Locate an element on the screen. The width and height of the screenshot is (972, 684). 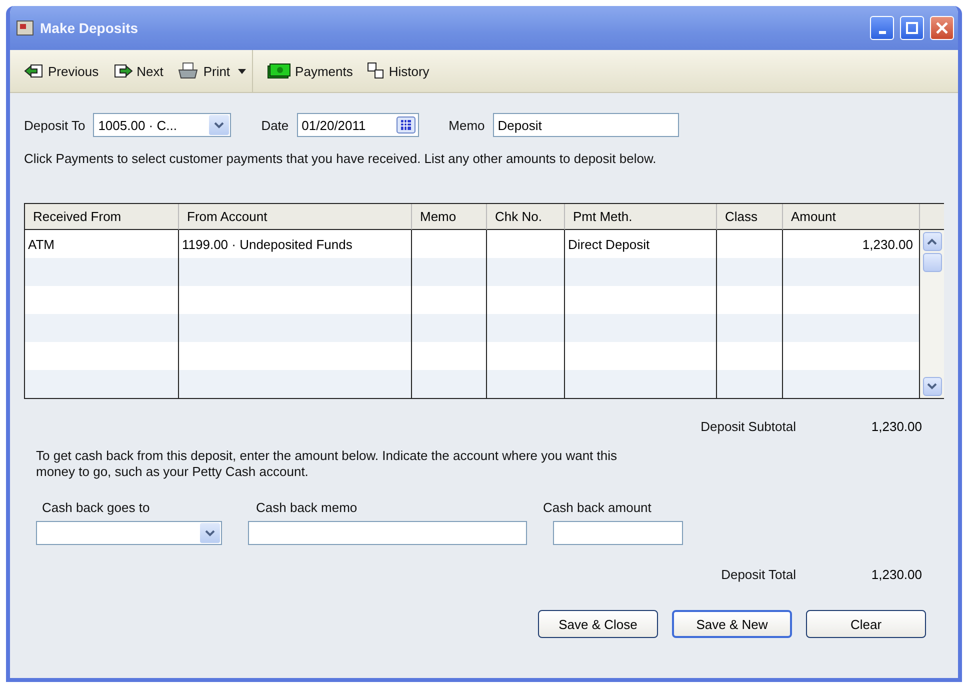
field-label: Cash back amount is located at coordinates (597, 507).